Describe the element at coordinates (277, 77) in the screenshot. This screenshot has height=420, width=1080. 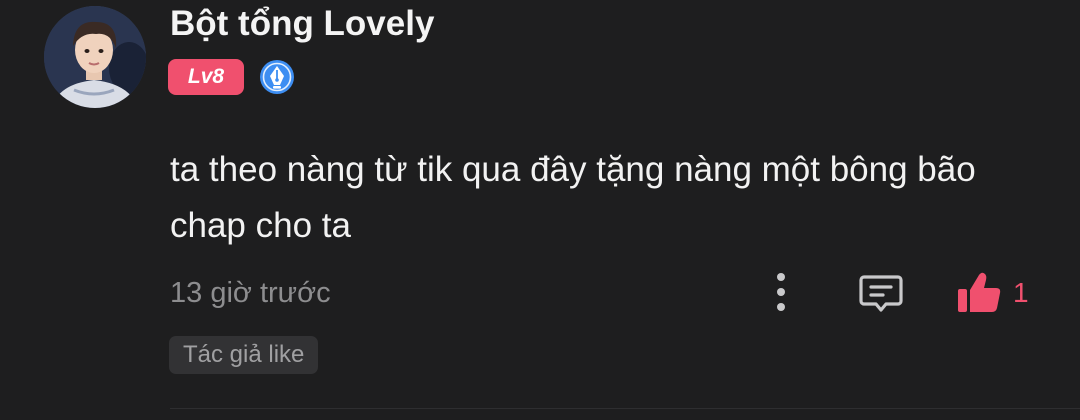
I see `fountain-pen-icon` at that location.